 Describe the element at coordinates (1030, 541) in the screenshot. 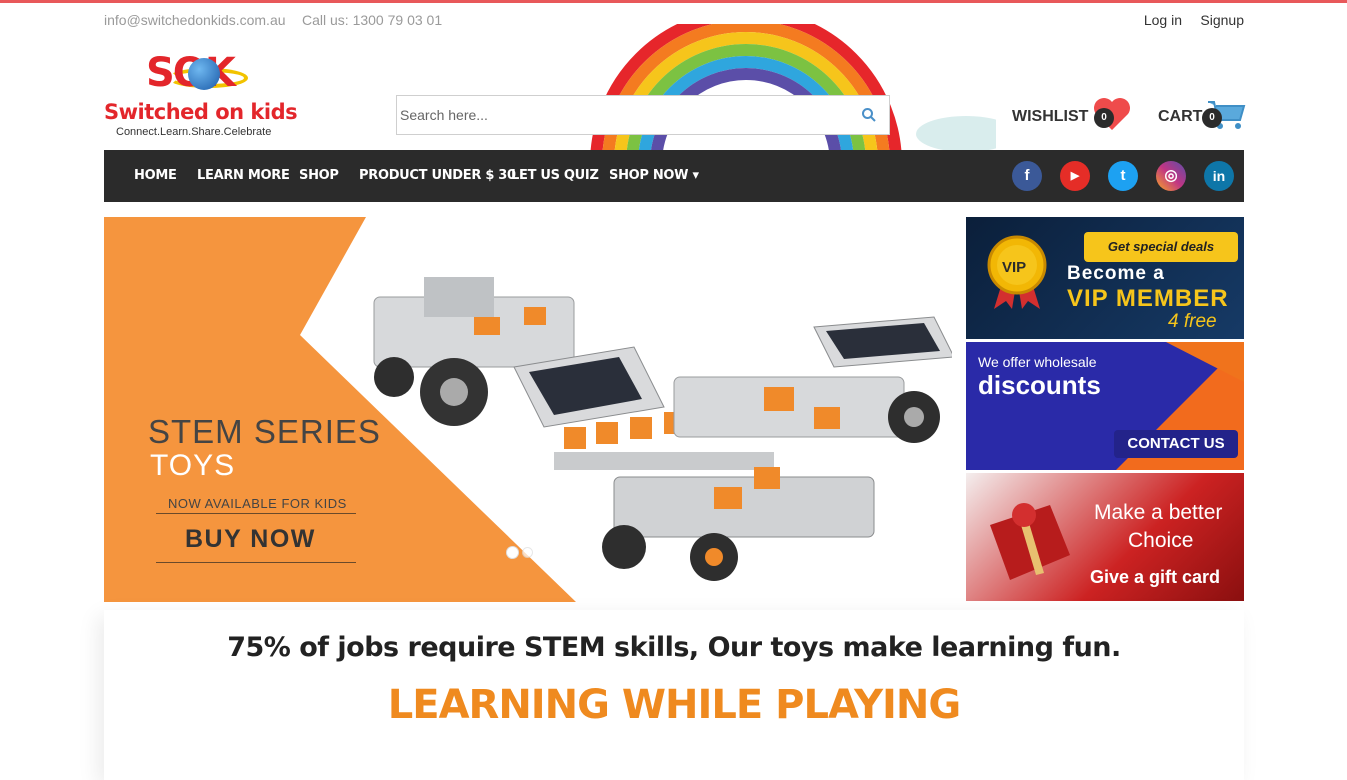

I see `gift-box-icon` at that location.